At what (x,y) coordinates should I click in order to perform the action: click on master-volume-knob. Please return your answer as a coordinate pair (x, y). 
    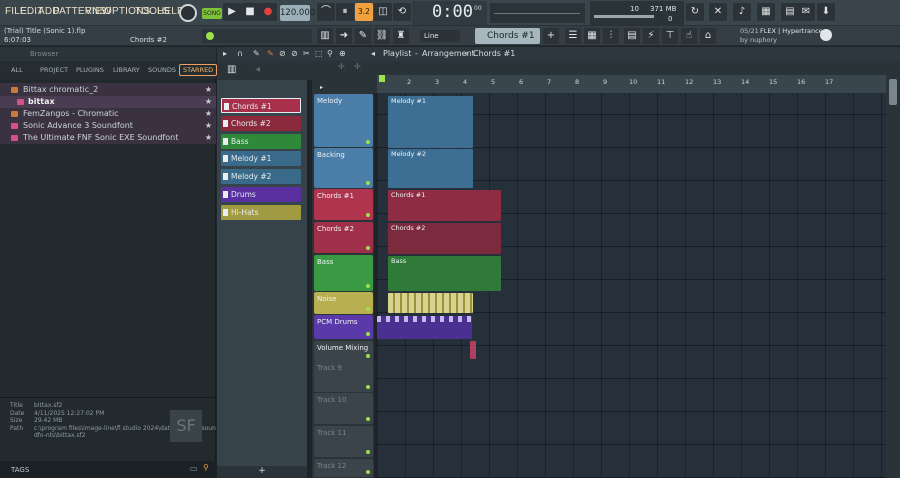
    Looking at the image, I should click on (188, 13).